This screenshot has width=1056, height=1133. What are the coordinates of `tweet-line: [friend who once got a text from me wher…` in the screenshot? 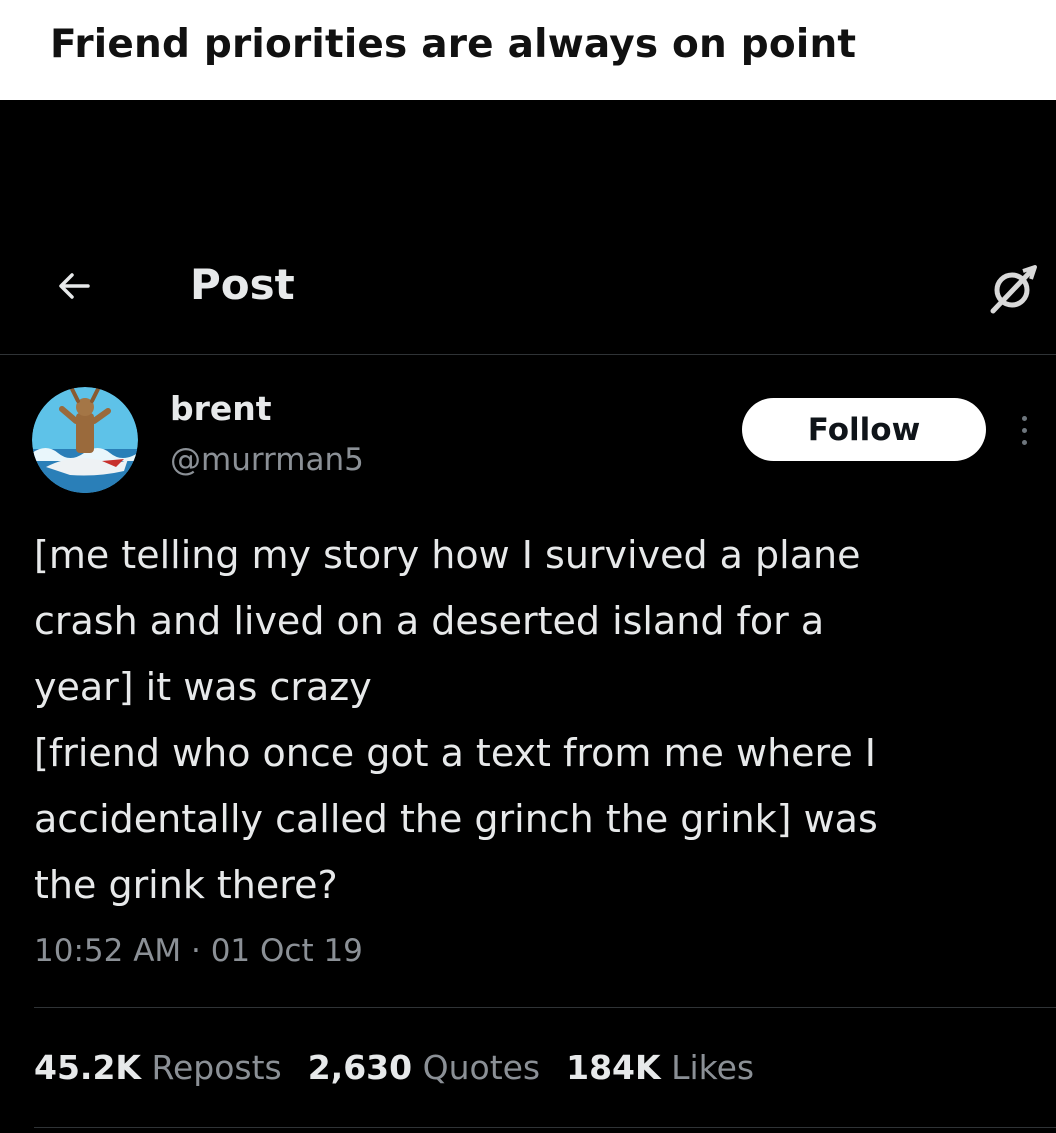 It's located at (455, 753).